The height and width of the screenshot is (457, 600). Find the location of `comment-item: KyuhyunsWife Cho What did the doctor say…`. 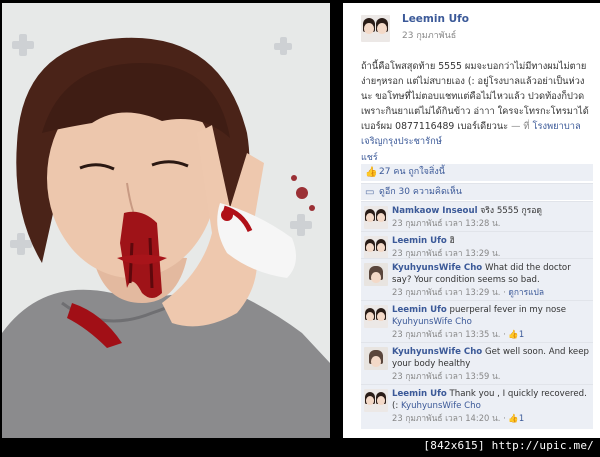

comment-item: KyuhyunsWife Cho What did the doctor say… is located at coordinates (477, 279).